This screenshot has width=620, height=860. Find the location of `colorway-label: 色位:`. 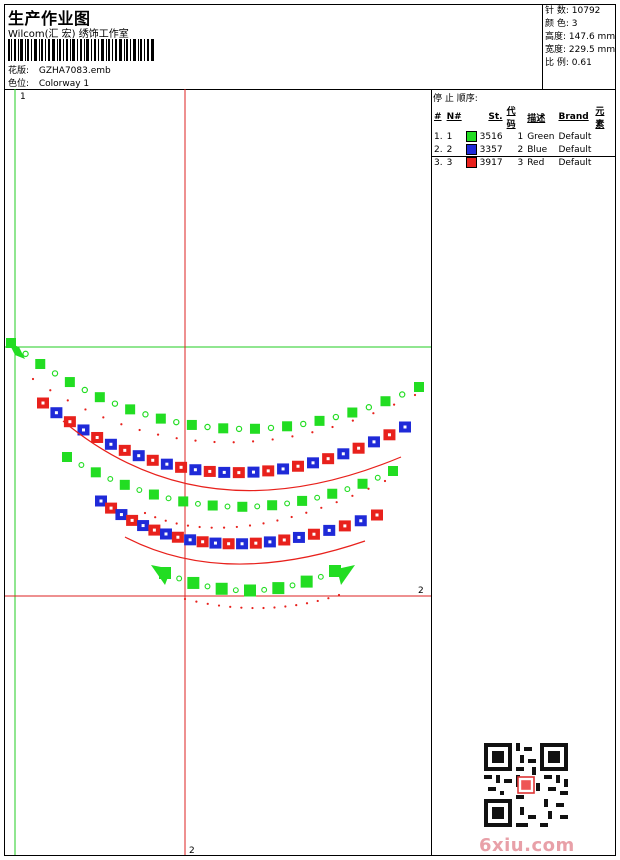

colorway-label: 色位: is located at coordinates (19, 84).